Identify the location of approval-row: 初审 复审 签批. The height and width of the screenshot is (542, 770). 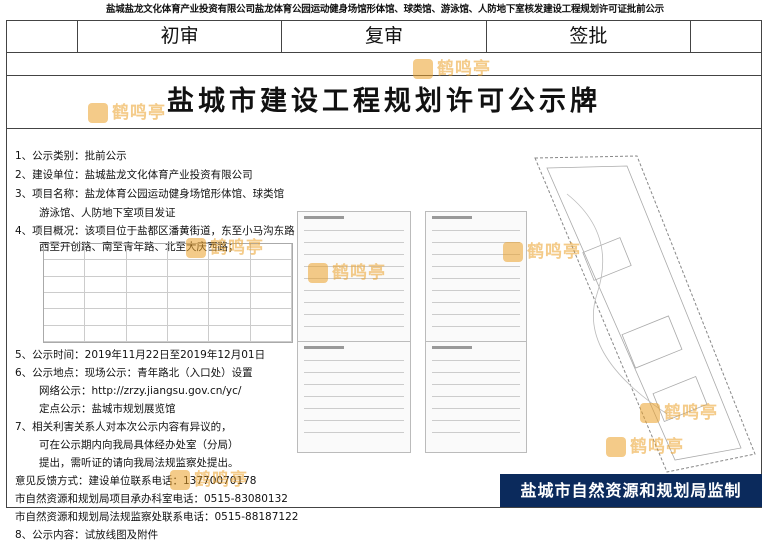
(384, 37).